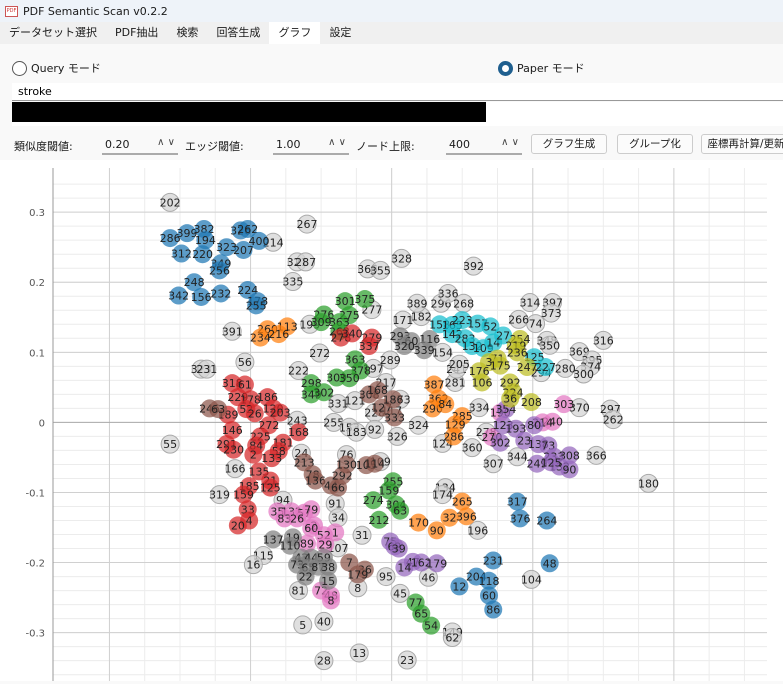 The height and width of the screenshot is (684, 783). What do you see at coordinates (397, 92) in the screenshot?
I see `query-input` at bounding box center [397, 92].